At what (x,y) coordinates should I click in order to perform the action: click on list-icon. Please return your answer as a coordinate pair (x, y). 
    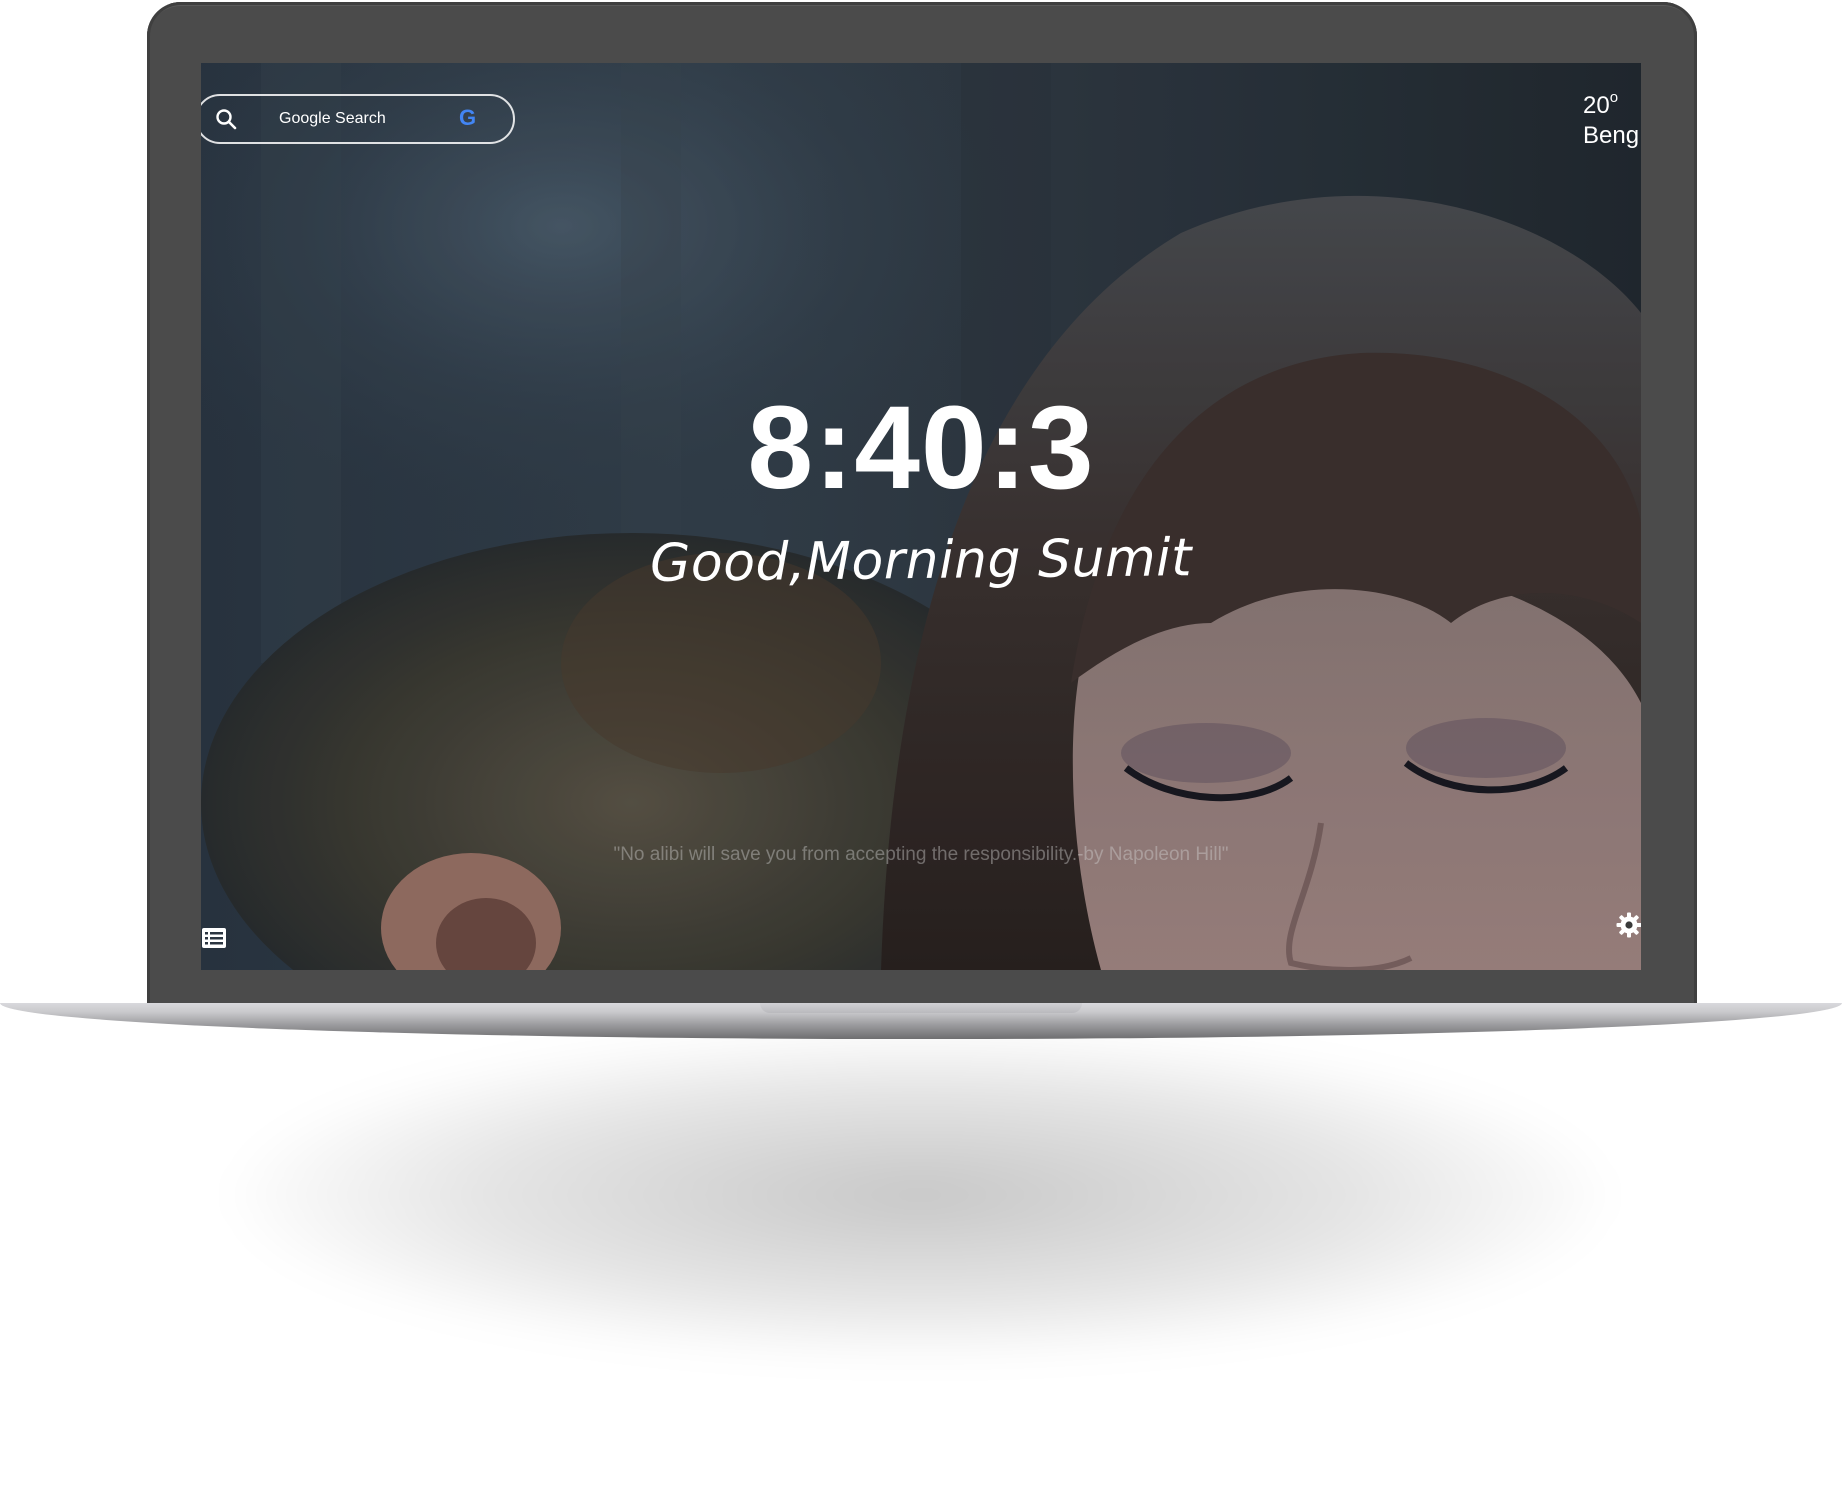
    Looking at the image, I should click on (214, 938).